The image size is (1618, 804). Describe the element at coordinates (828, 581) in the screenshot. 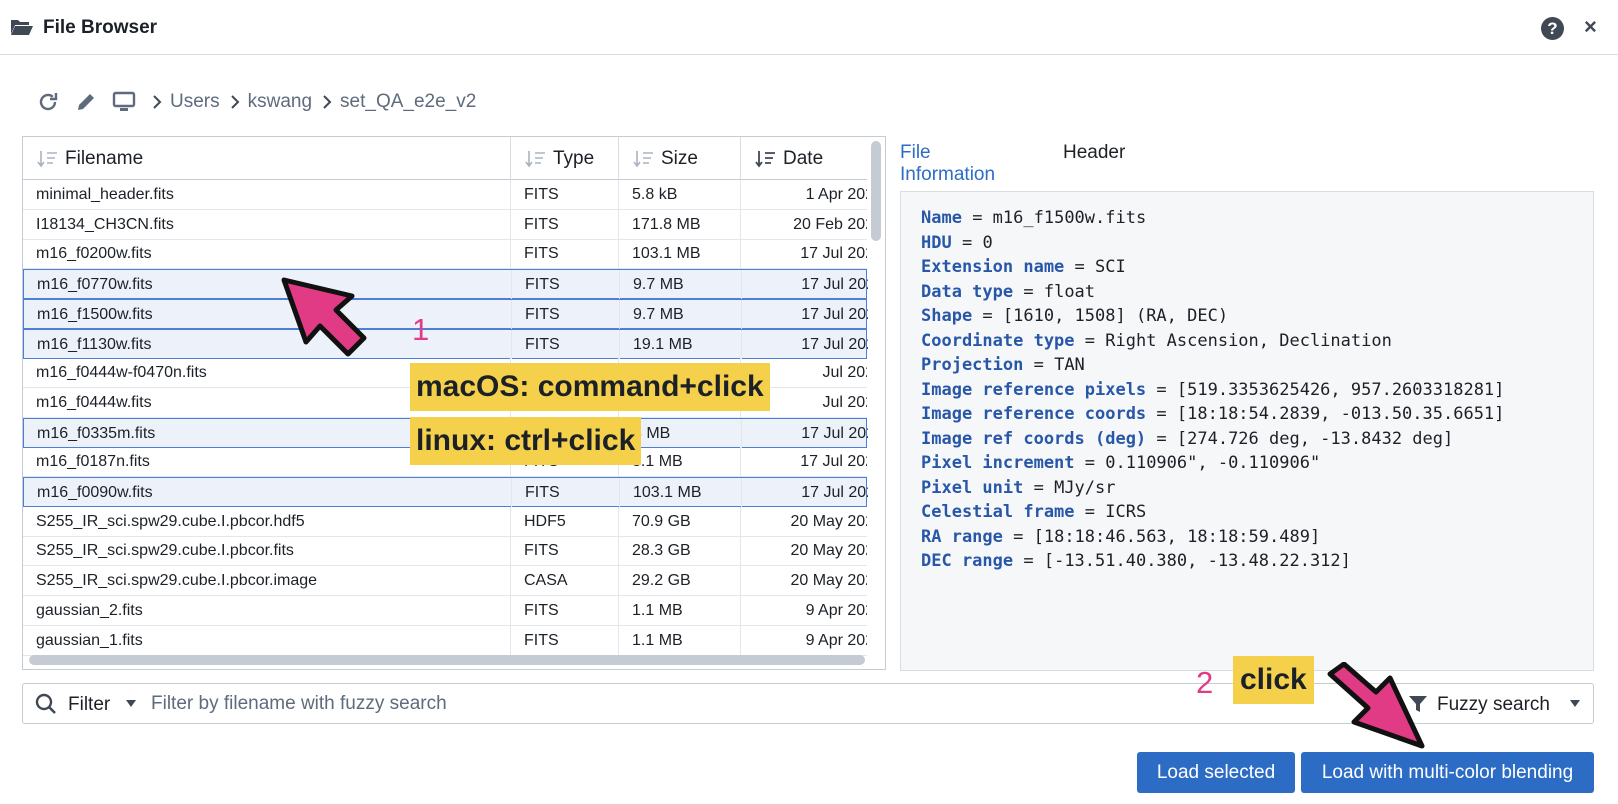

I see `file-date-text: 20 May 2024` at that location.